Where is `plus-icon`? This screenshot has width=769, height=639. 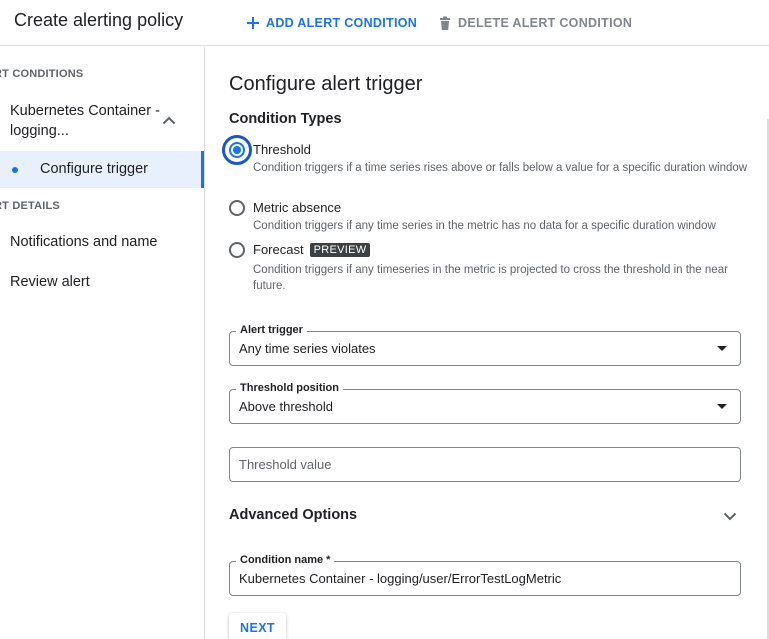
plus-icon is located at coordinates (253, 23).